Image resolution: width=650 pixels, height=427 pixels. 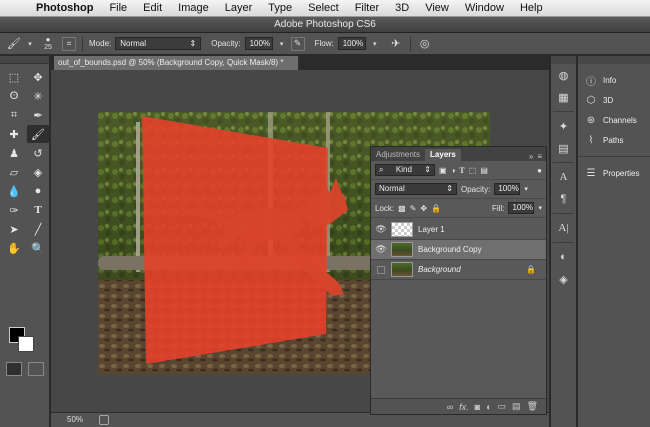 What do you see at coordinates (614, 100) in the screenshot?
I see `dock-item-3d: ⬡ 3D` at bounding box center [614, 100].